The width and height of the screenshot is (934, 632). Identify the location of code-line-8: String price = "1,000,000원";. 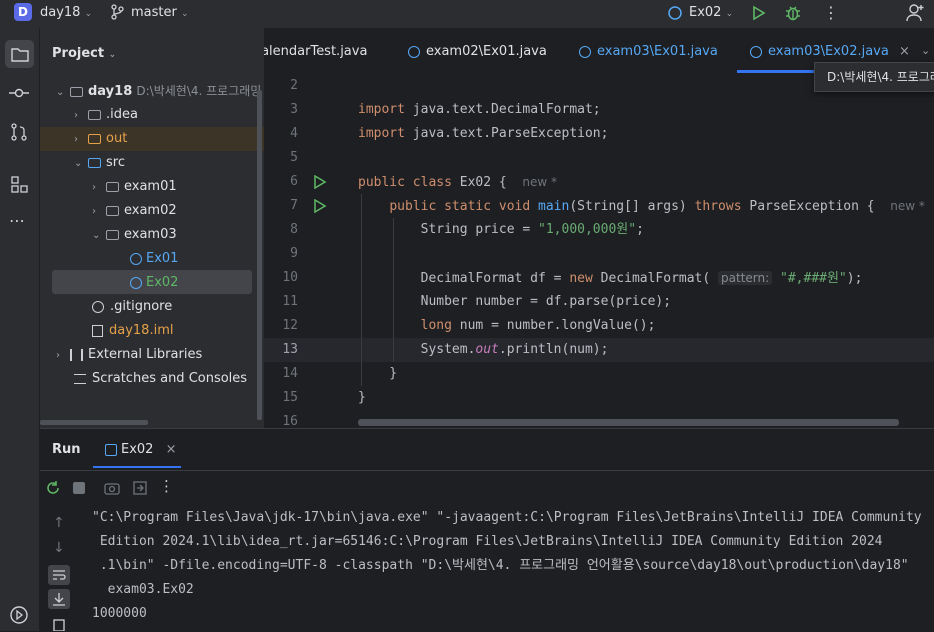
(501, 230).